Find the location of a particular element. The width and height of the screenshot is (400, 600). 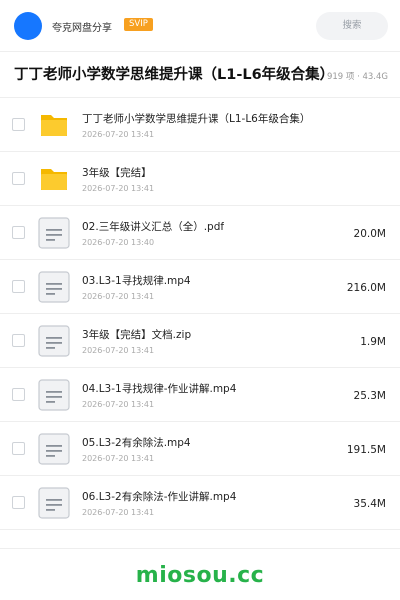

page-title: 丁丁老师小学数学思维提升课（L1-L6年级合集） is located at coordinates (174, 75).